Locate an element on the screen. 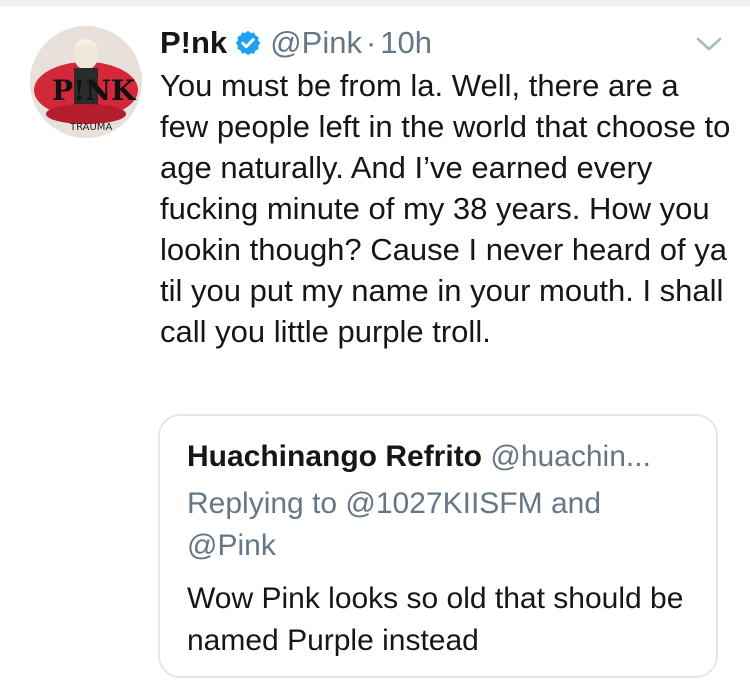  avatar-image: P!NK TRAUMA is located at coordinates (86, 82).